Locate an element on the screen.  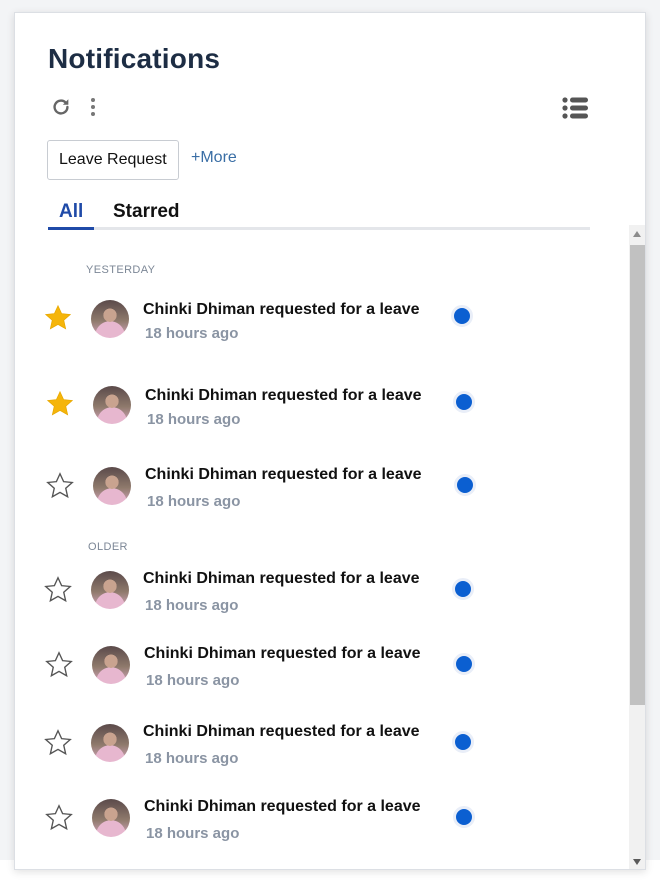
tab-all: All is located at coordinates (71, 212).